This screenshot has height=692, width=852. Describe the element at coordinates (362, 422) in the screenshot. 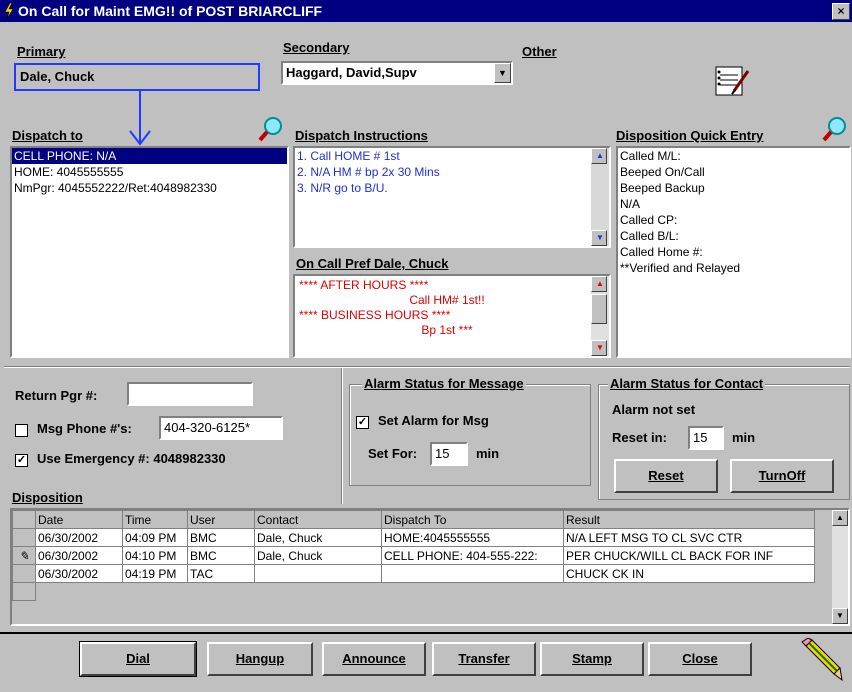

I see `set-alarm-checkbox: ✓` at that location.